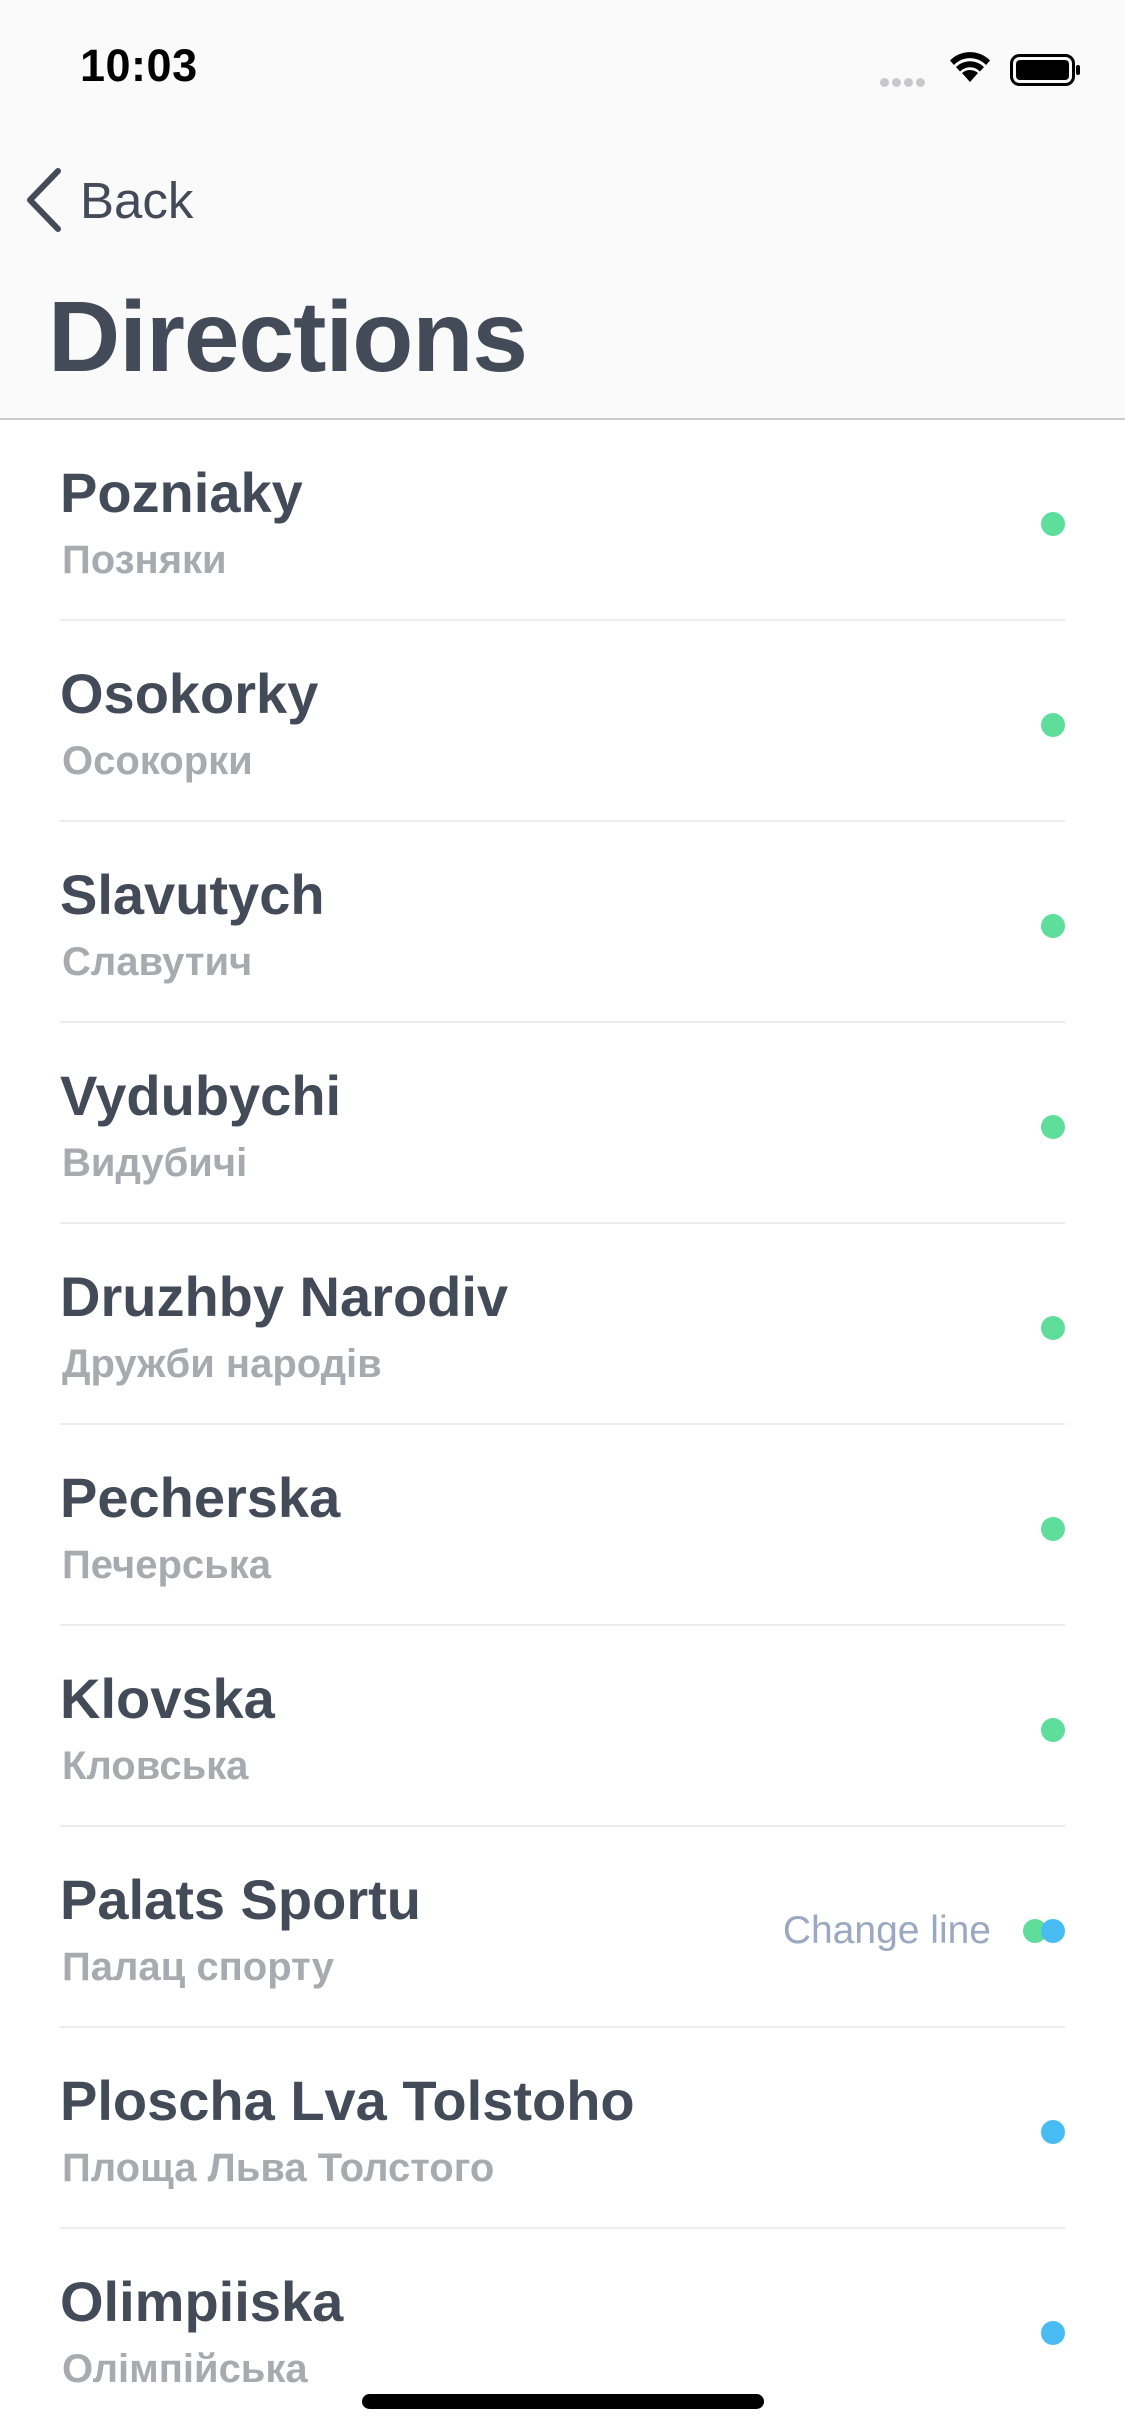 Image resolution: width=1125 pixels, height=2436 pixels. I want to click on station-native-name: Позняки, so click(144, 560).